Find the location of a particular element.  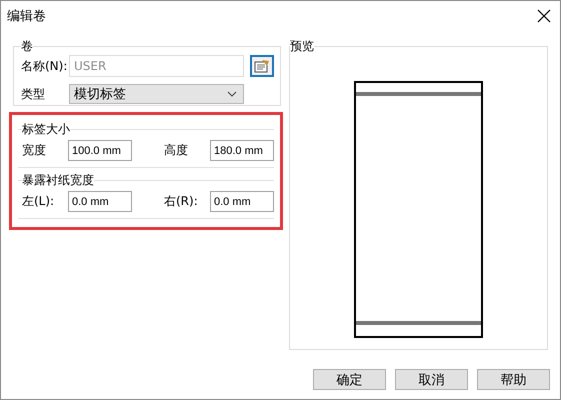

field-label: 右(R): is located at coordinates (181, 201).